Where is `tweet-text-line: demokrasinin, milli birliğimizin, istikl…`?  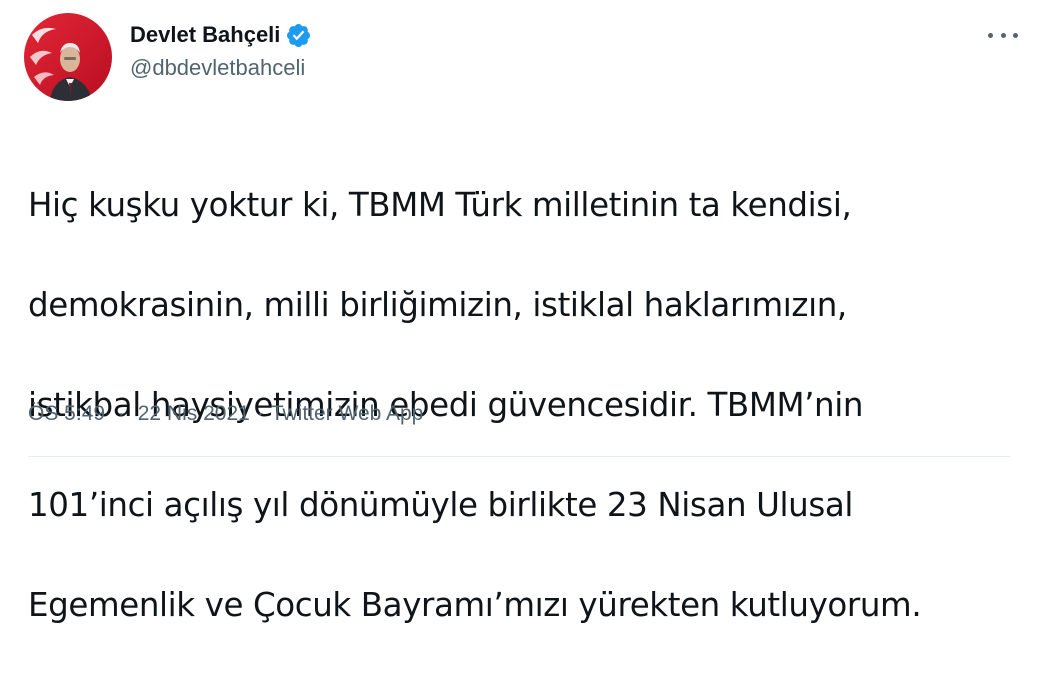
tweet-text-line: demokrasinin, milli birliğimizin, istikl… is located at coordinates (437, 305).